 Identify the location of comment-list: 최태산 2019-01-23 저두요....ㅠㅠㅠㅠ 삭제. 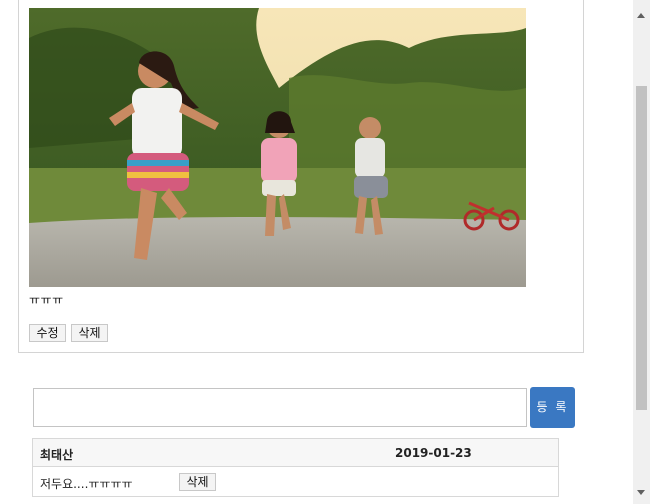
(295, 467).